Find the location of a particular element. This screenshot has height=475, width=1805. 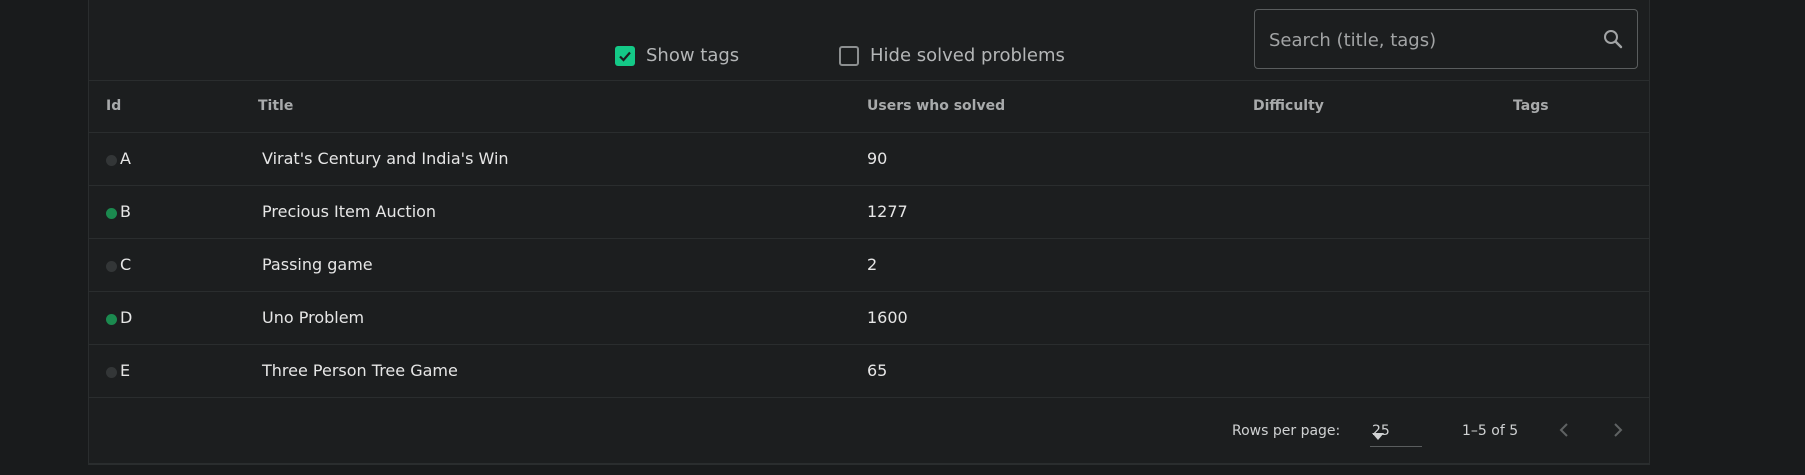

cell-title: Passing game is located at coordinates (317, 264).